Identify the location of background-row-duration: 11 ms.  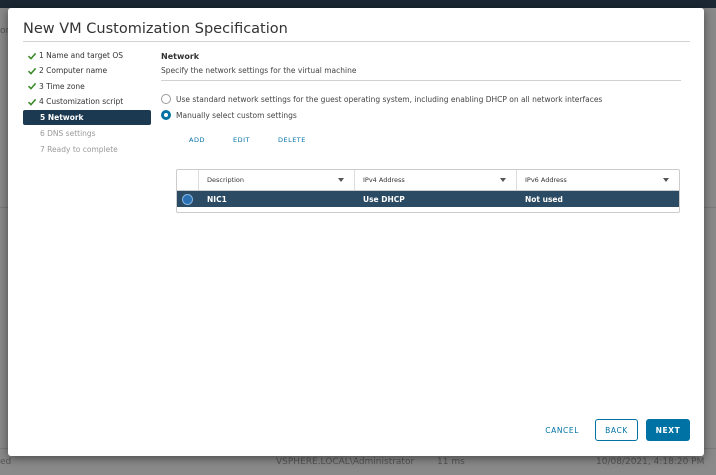
(451, 462).